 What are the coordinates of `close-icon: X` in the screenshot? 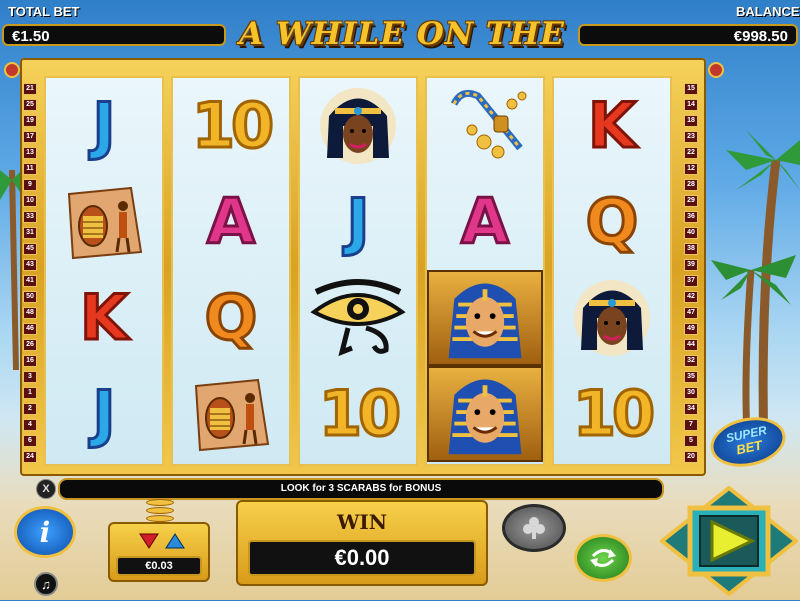 It's located at (46, 489).